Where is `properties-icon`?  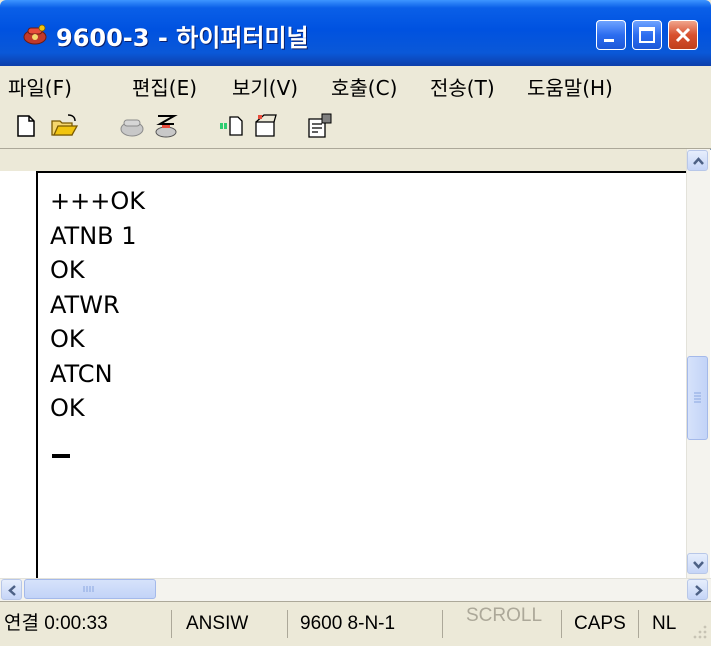 properties-icon is located at coordinates (320, 126).